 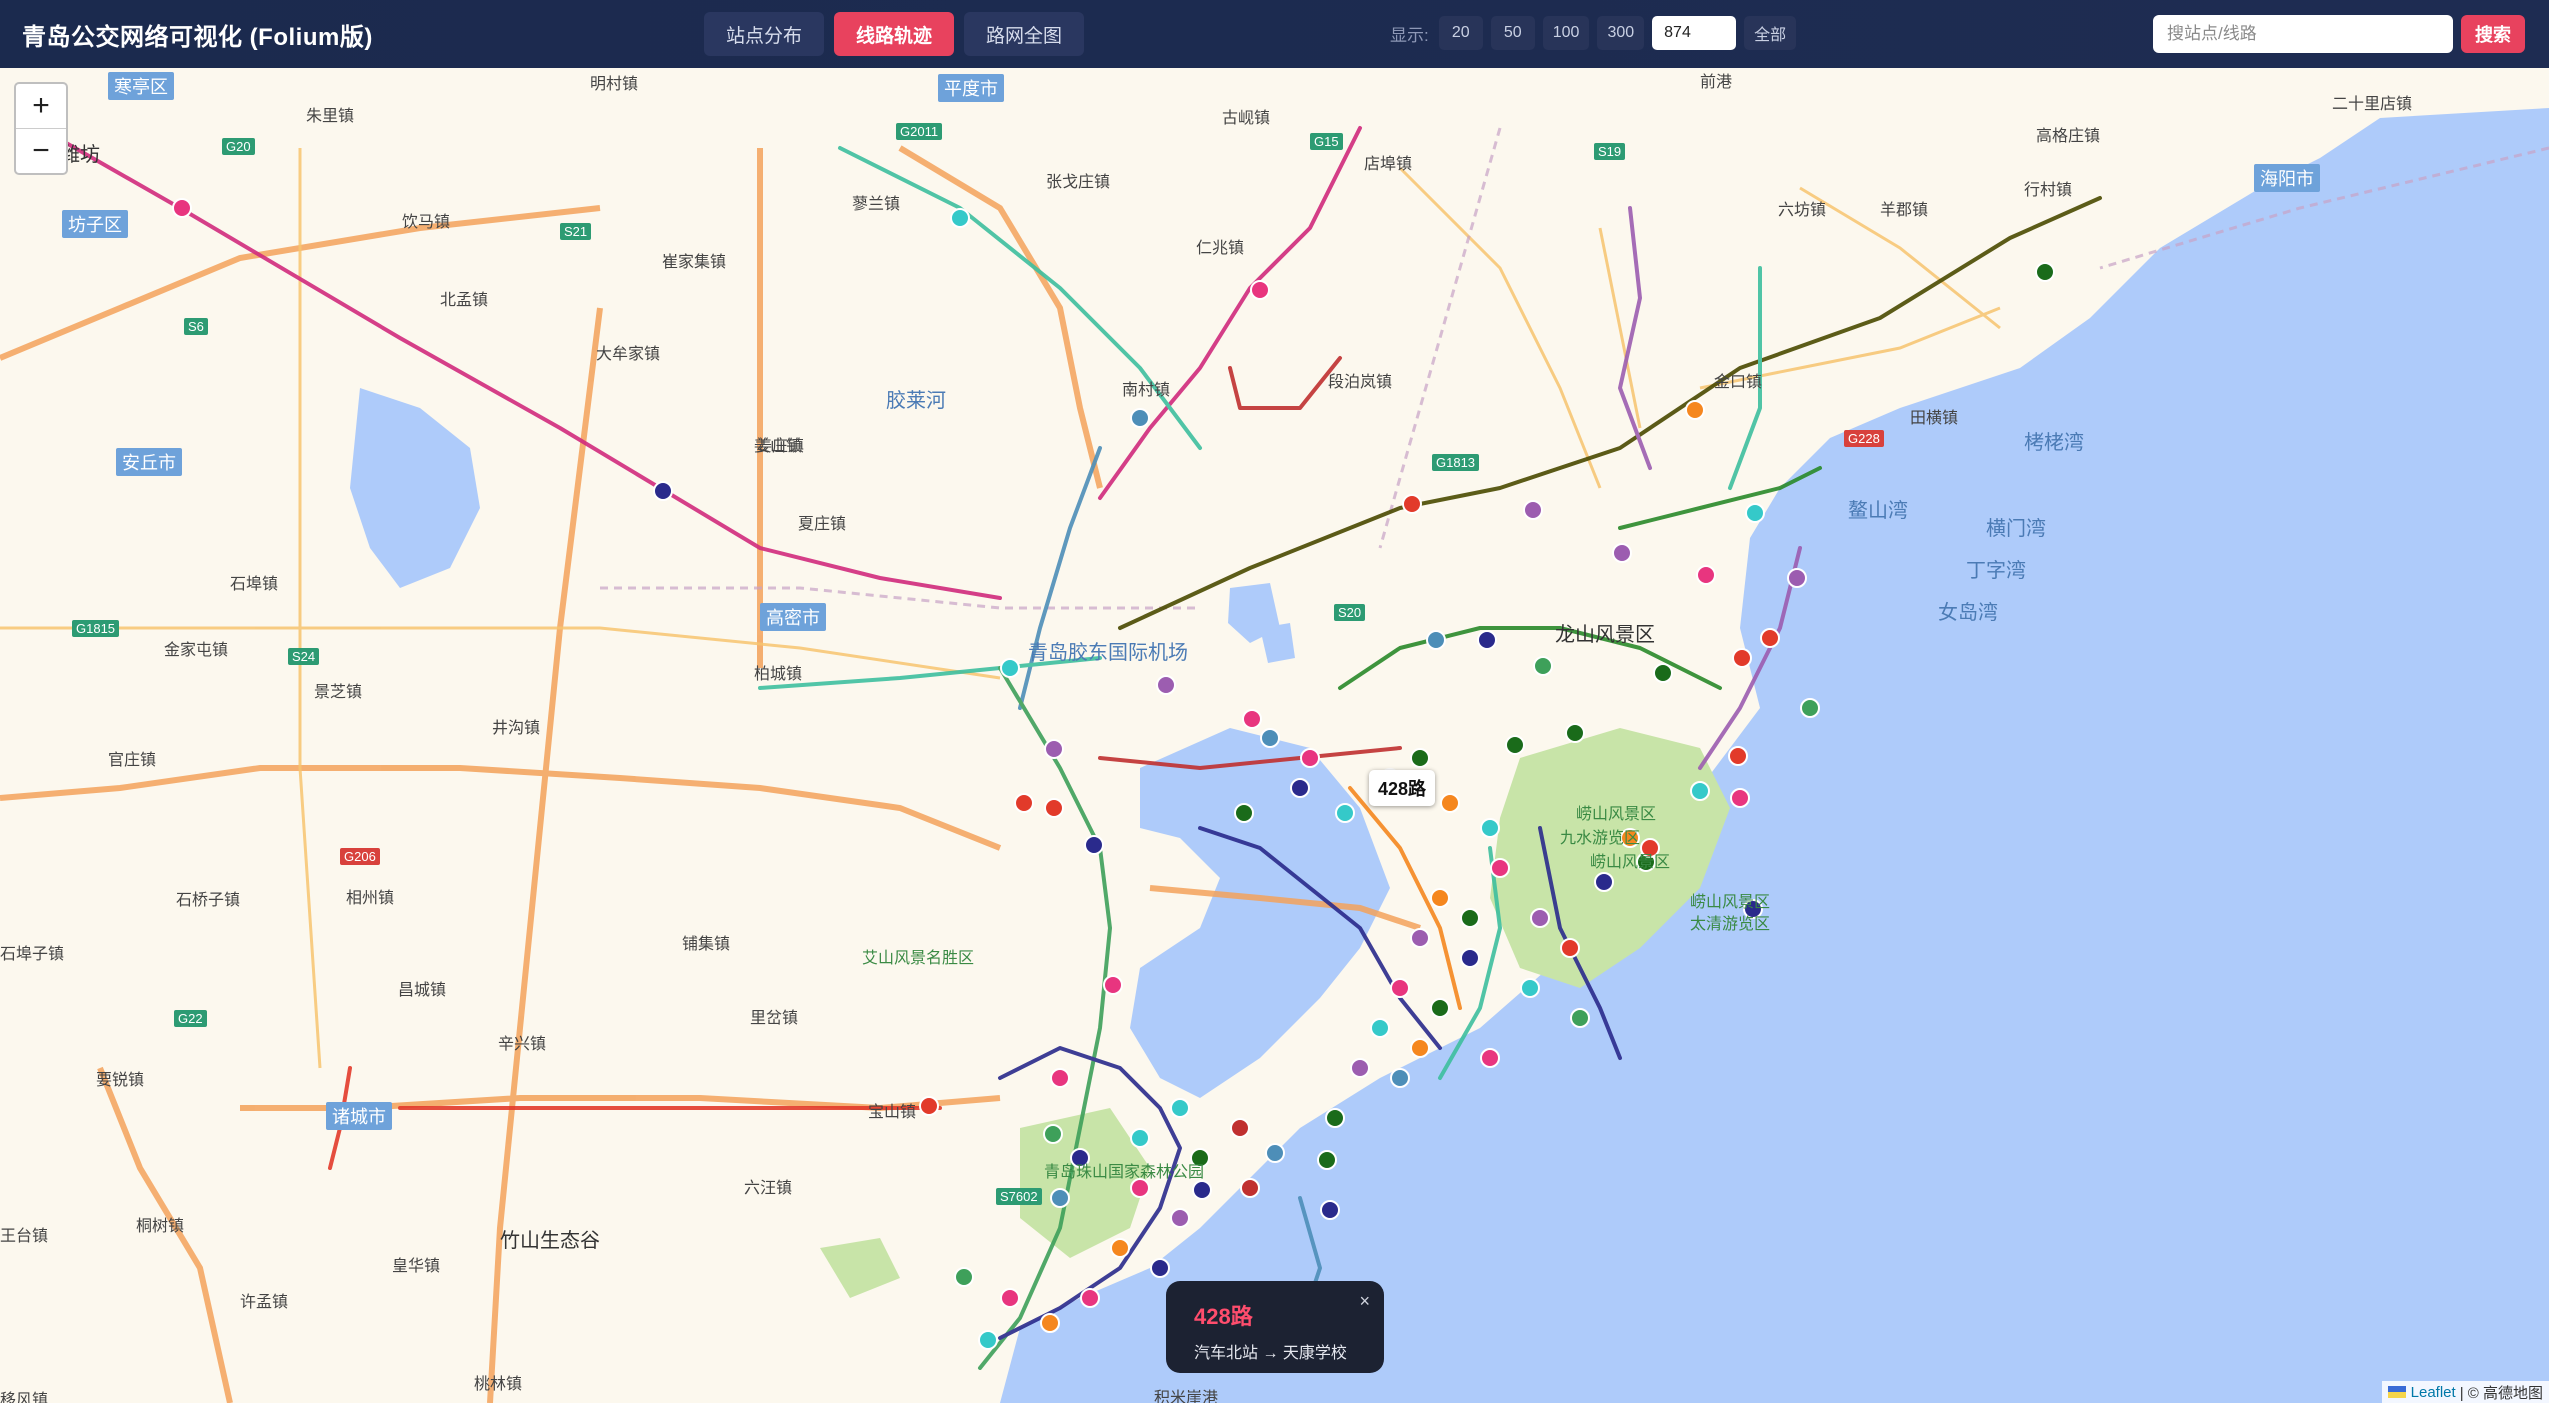 I want to click on city-label: 寒亭区, so click(x=141, y=86).